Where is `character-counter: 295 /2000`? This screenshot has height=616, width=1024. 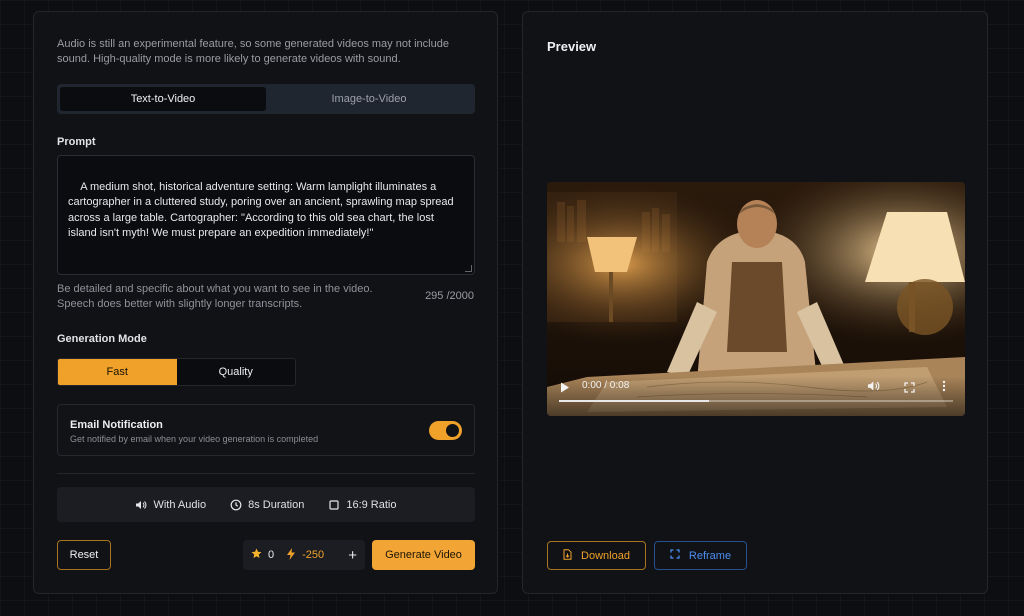
character-counter: 295 /2000 is located at coordinates (449, 296).